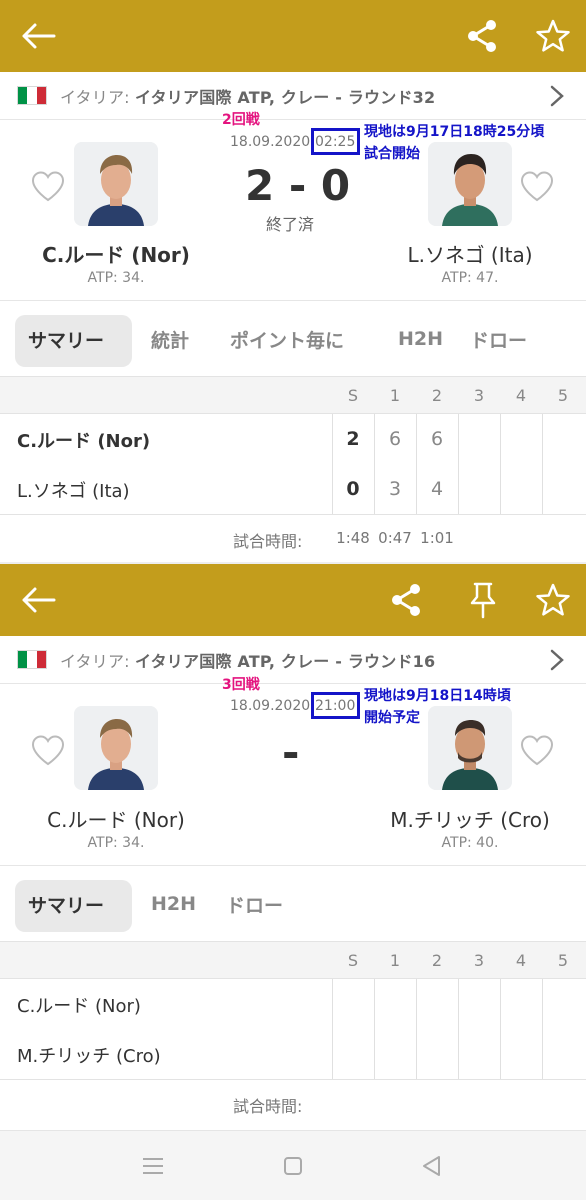  I want to click on pin-button, so click(483, 600).